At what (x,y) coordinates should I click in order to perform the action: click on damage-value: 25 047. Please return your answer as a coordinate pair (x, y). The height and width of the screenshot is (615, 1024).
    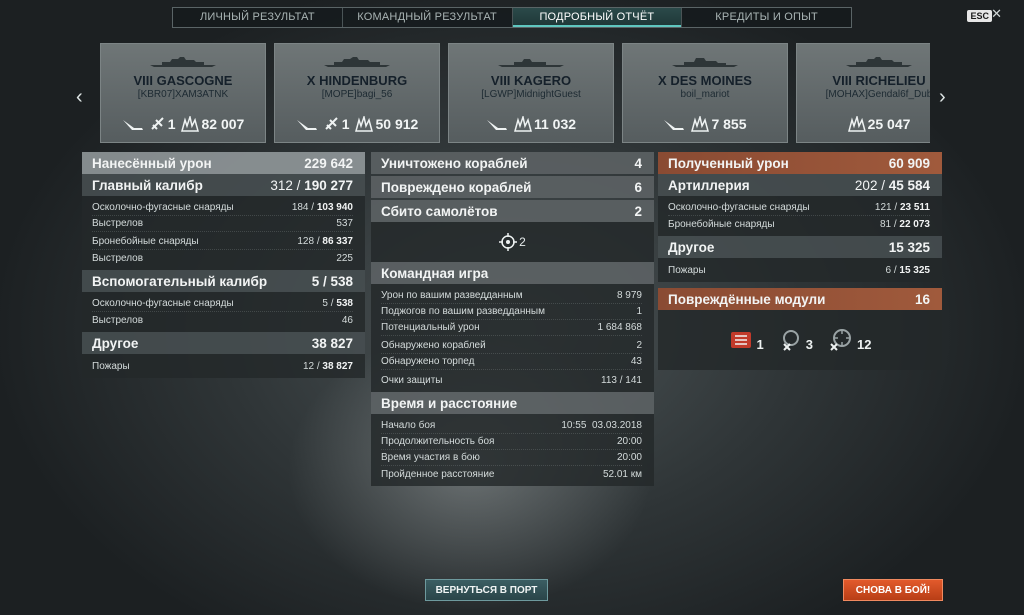
    Looking at the image, I should click on (889, 124).